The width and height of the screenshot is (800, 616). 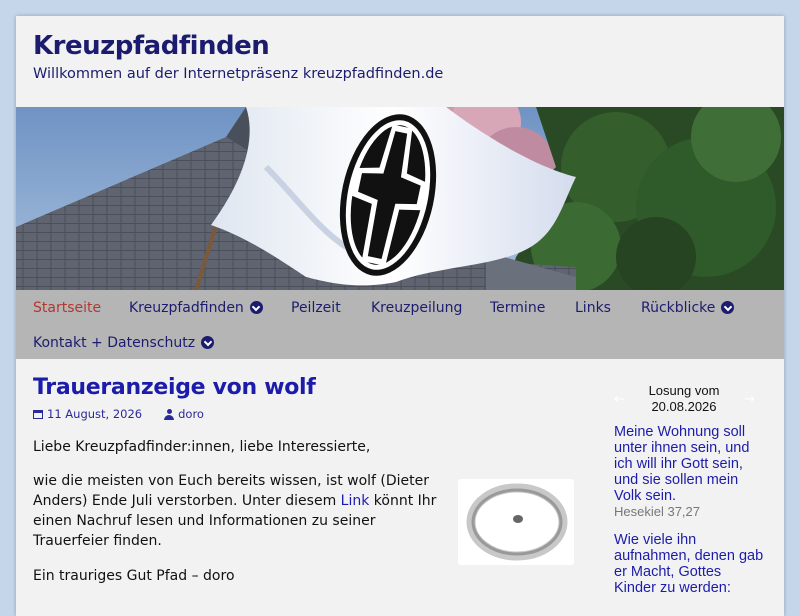 I want to click on nav-item-label: Termine, so click(x=518, y=307).